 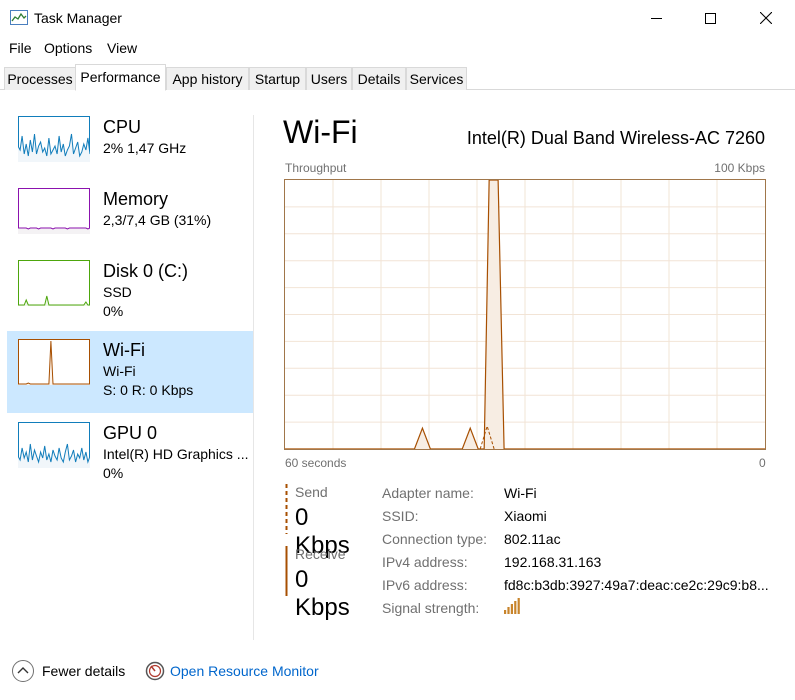 I want to click on close-icon, so click(x=766, y=18).